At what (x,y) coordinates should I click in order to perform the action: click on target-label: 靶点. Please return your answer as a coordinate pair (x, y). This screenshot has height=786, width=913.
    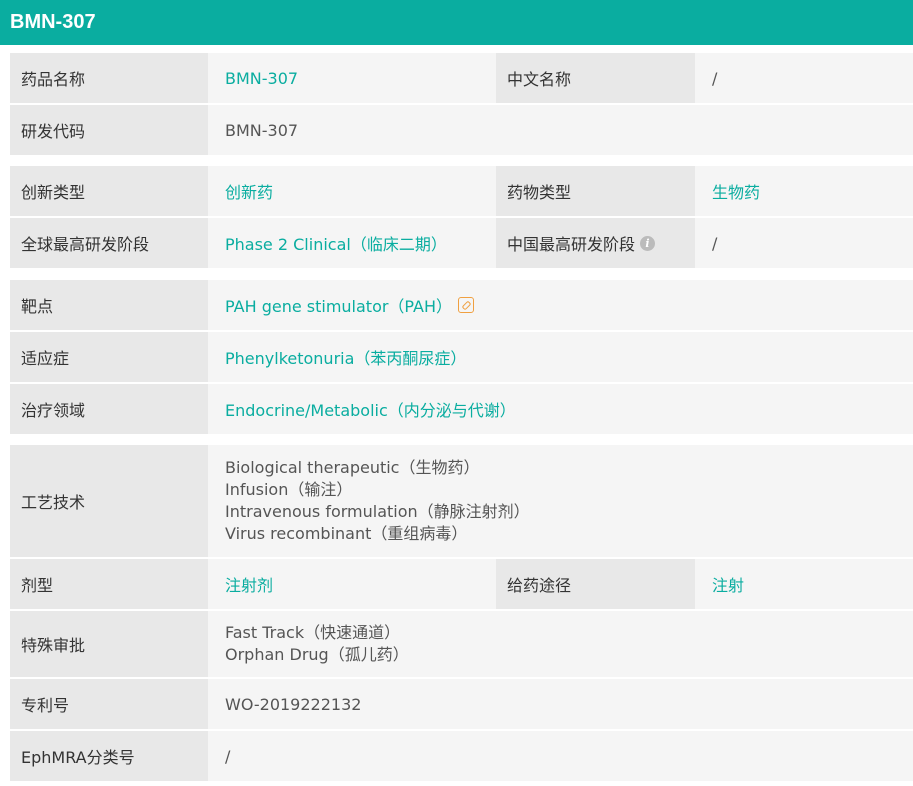
    Looking at the image, I should click on (109, 305).